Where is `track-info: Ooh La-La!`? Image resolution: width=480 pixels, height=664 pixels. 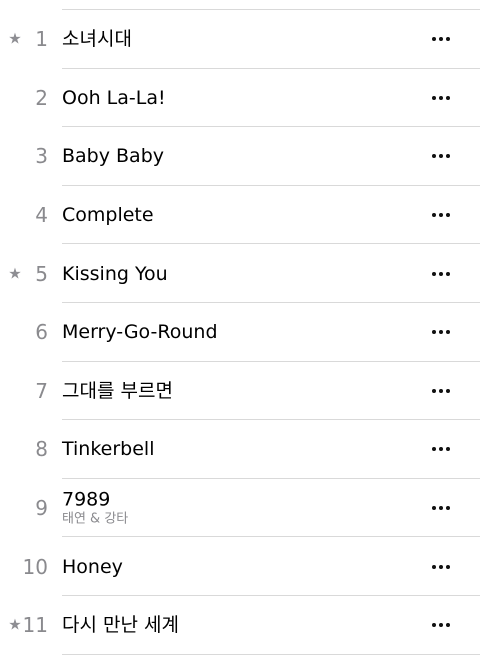 track-info: Ooh La-La! is located at coordinates (236, 98).